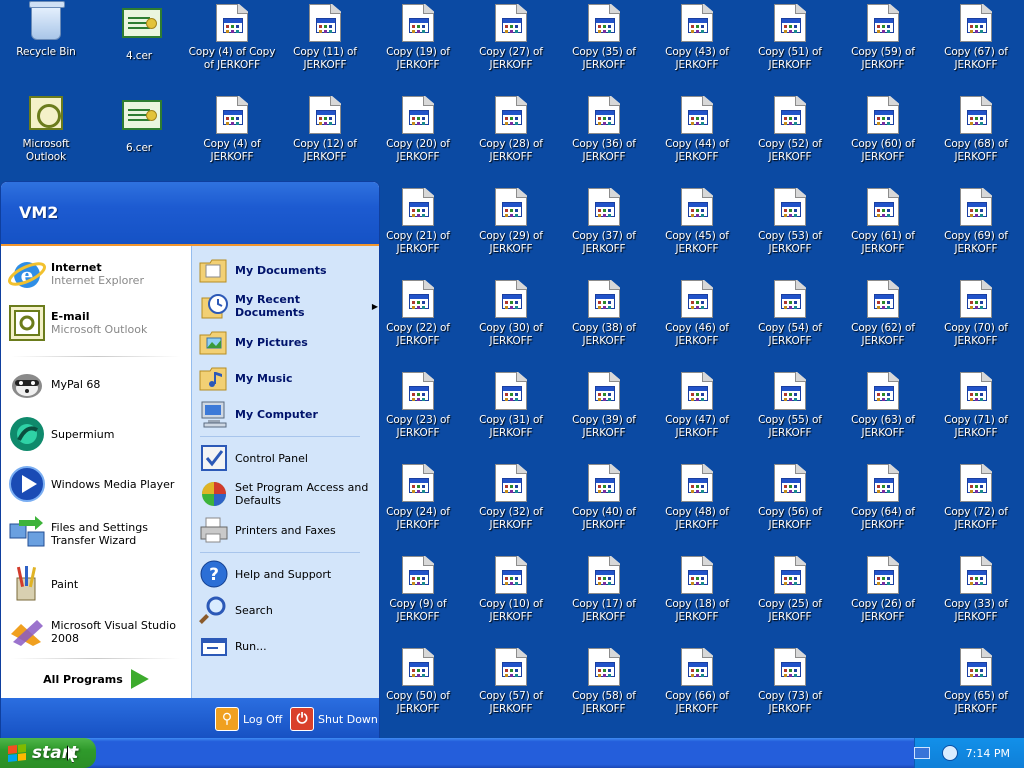  Describe the element at coordinates (418, 413) in the screenshot. I see `desktop-icon: Copy (23) of JERKOFF` at that location.